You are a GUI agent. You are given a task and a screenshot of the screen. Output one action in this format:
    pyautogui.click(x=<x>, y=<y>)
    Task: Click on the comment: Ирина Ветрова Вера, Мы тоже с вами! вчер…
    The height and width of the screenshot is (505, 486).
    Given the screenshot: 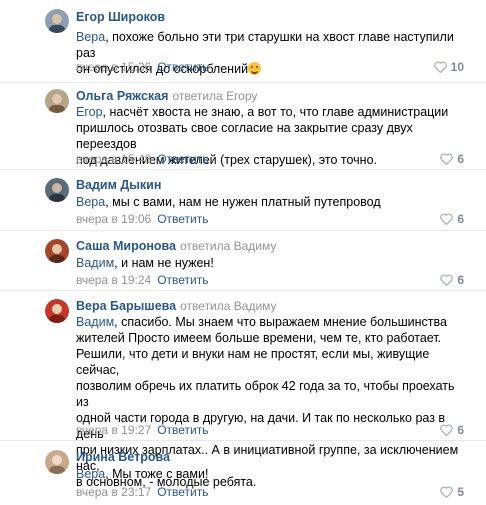 What is the action you would take?
    pyautogui.click(x=243, y=472)
    